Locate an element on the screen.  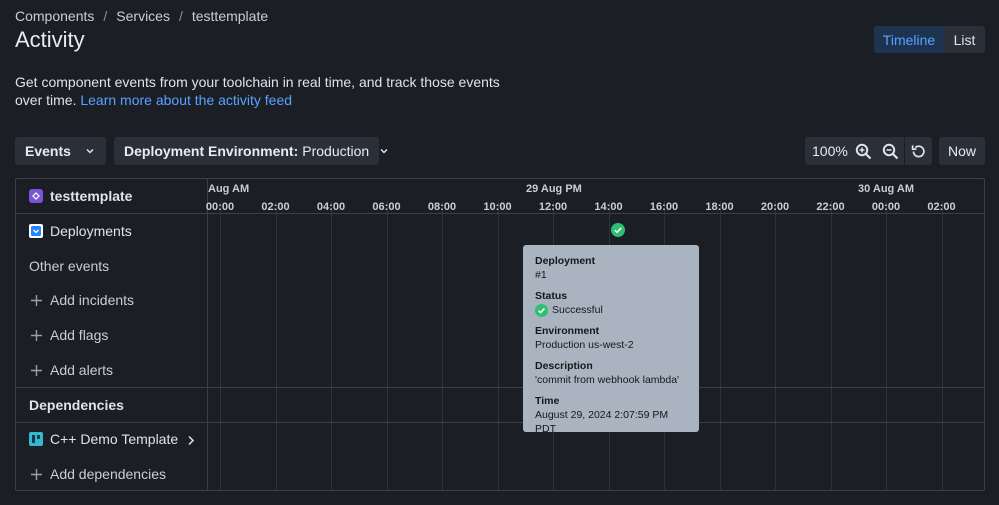
dependency-icon is located at coordinates (36, 439).